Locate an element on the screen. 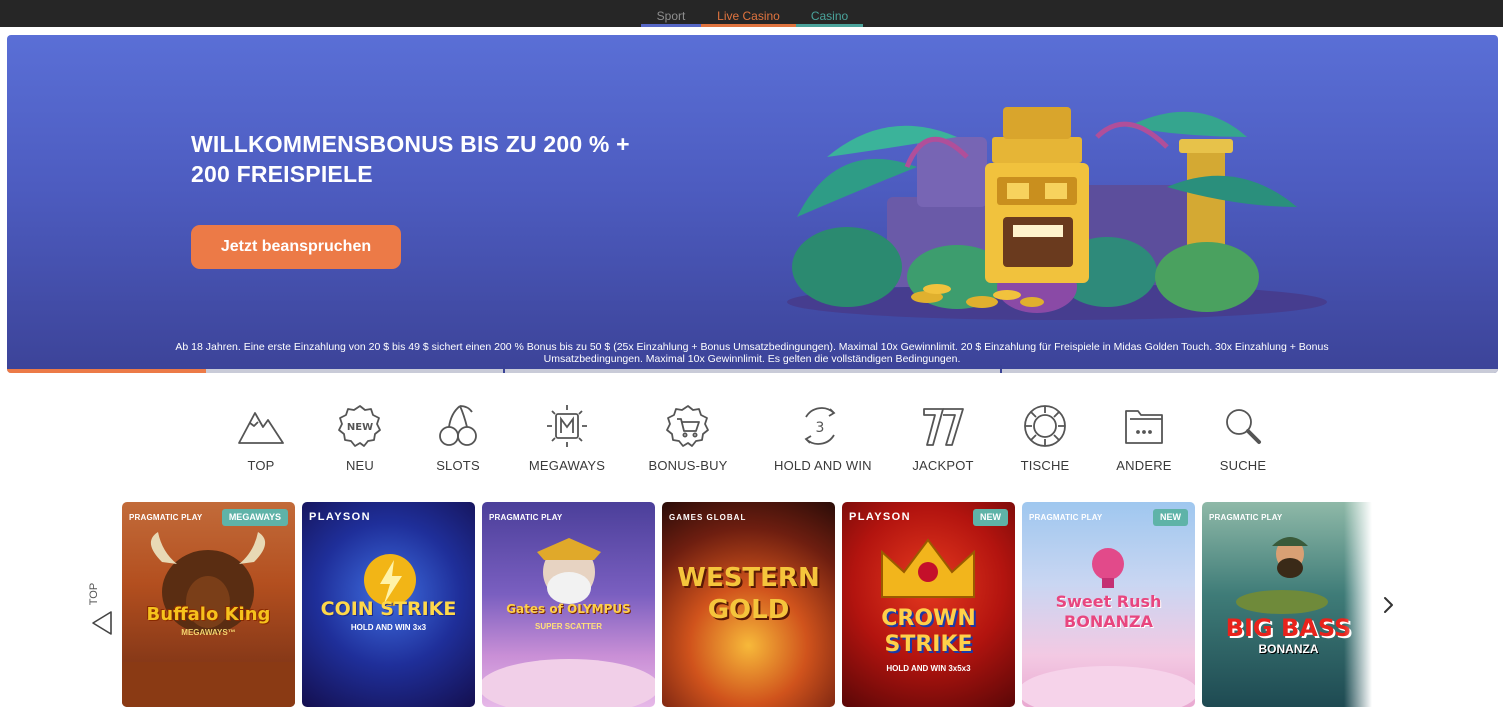 The image size is (1503, 707). category-label: SUCHE is located at coordinates (1243, 465).